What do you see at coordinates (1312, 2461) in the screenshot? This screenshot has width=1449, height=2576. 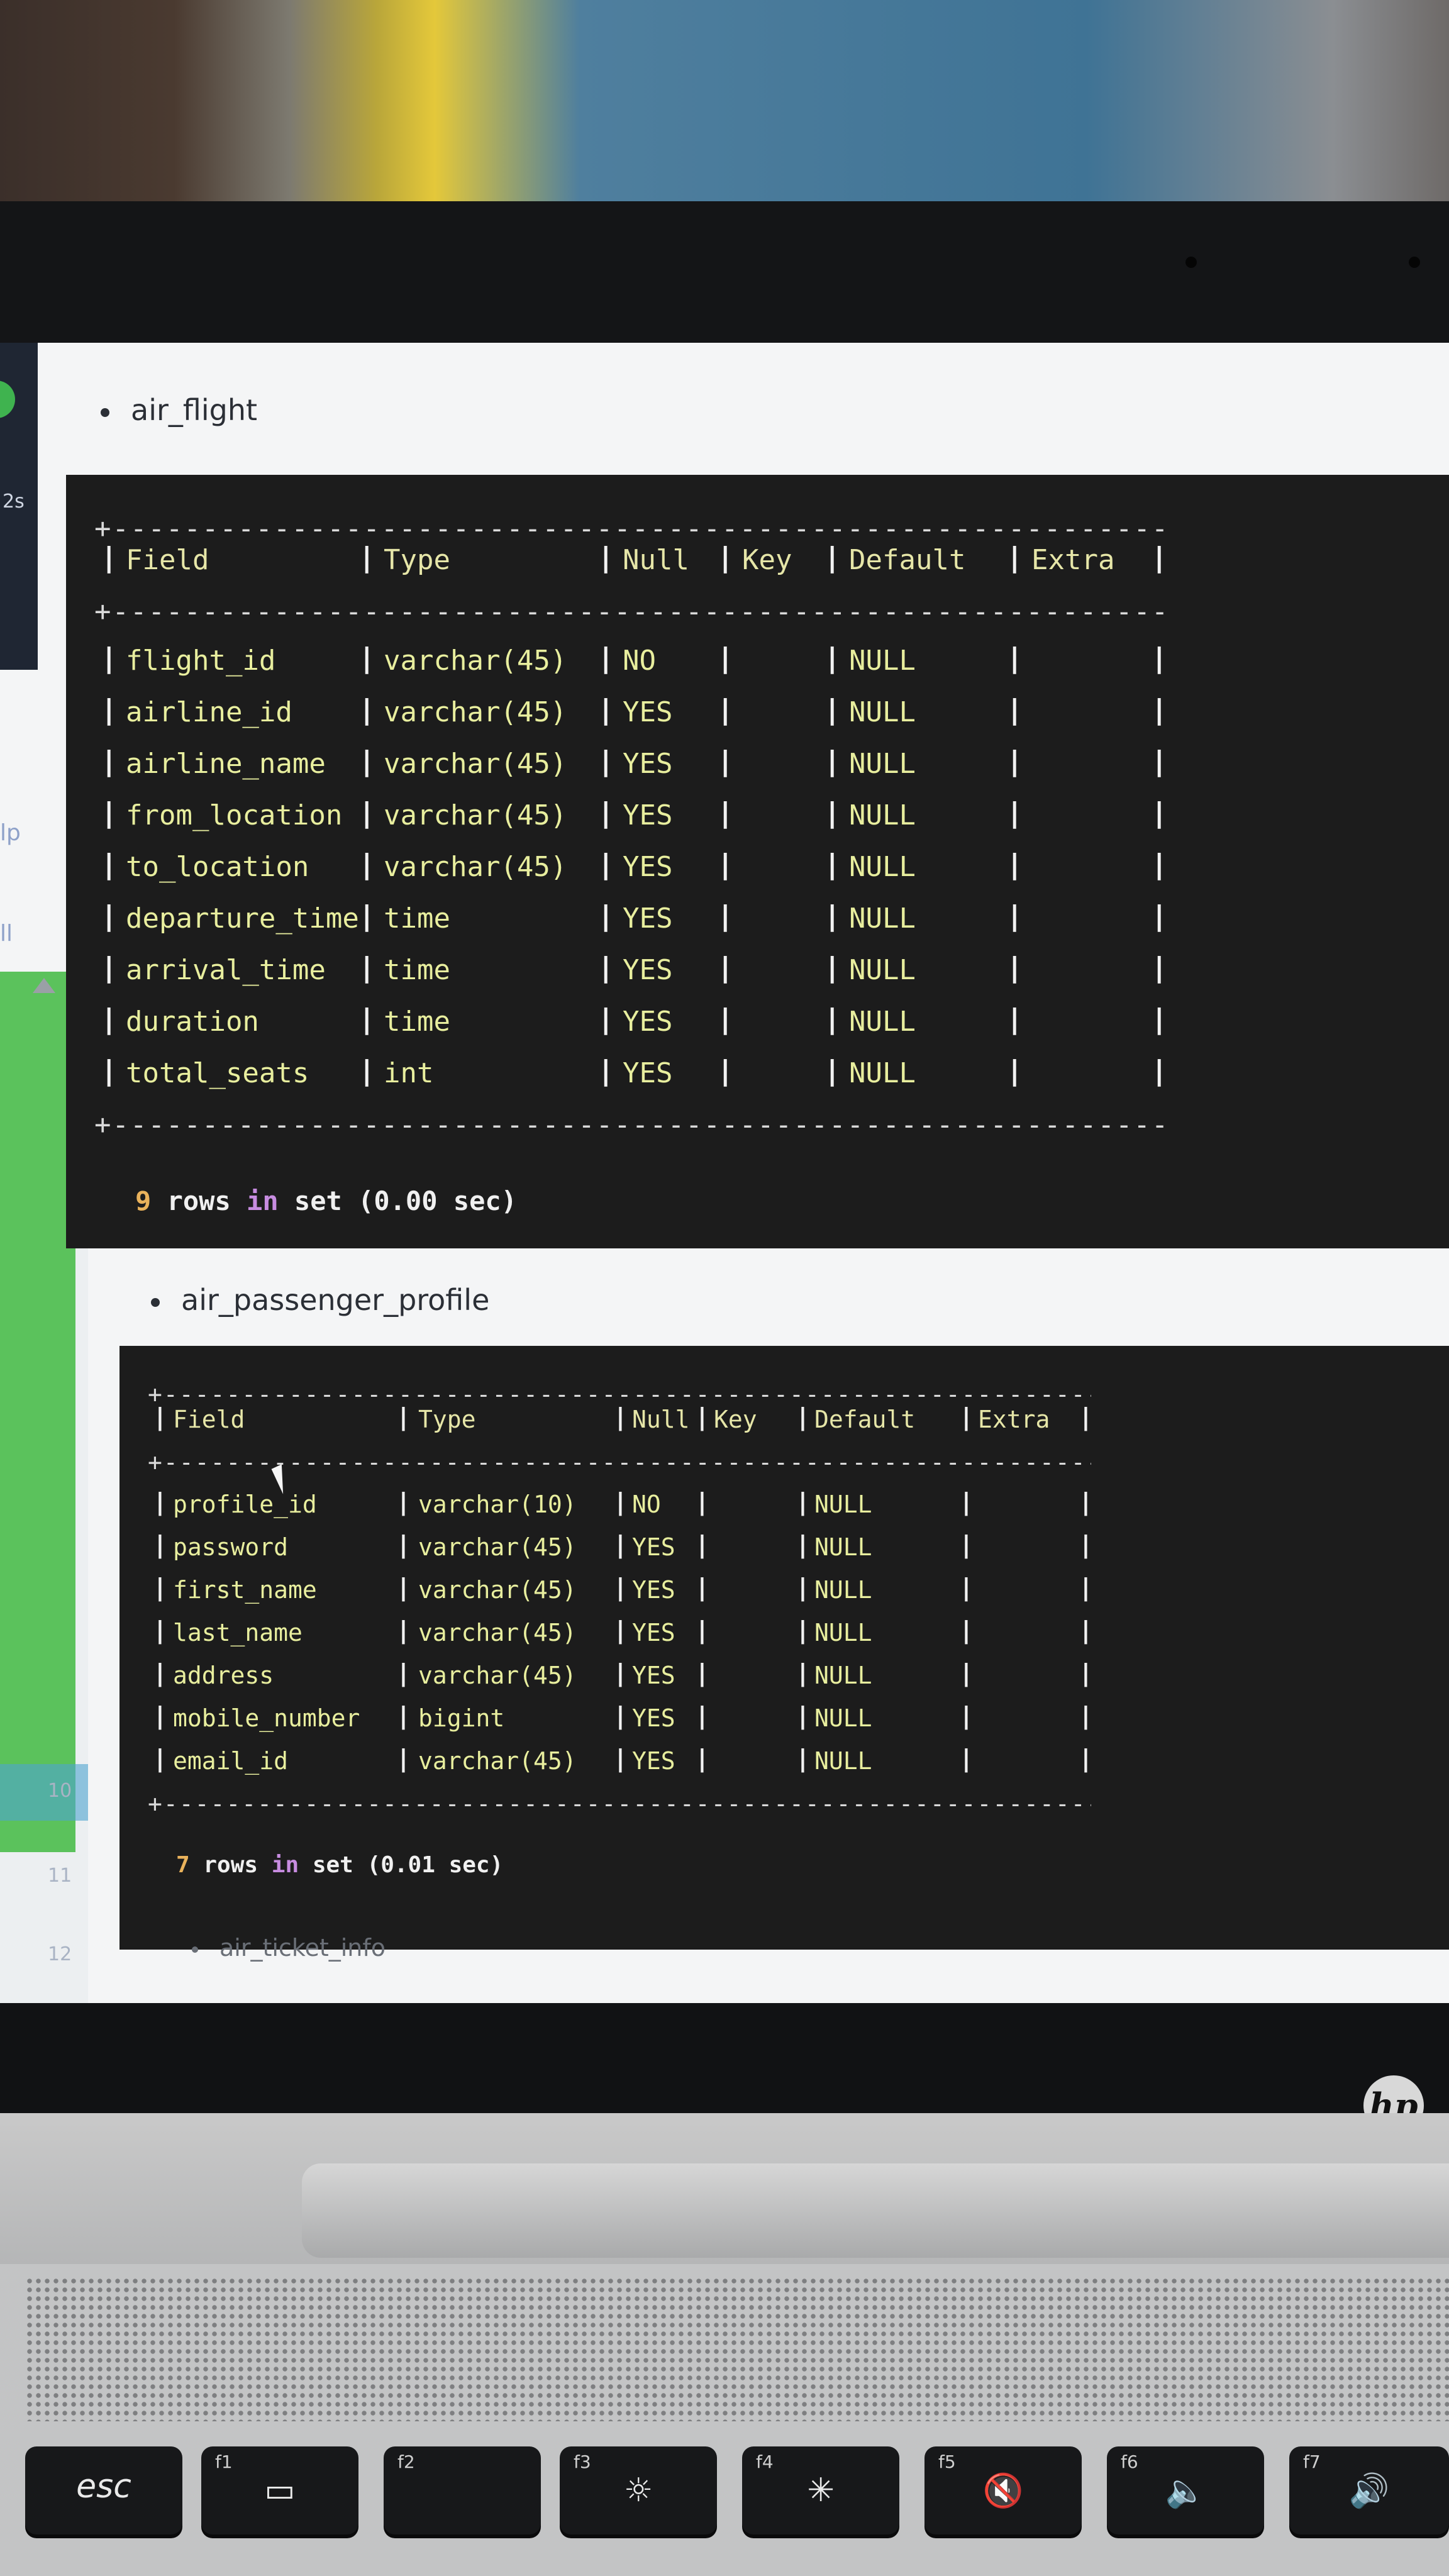 I see `key-label: f7` at bounding box center [1312, 2461].